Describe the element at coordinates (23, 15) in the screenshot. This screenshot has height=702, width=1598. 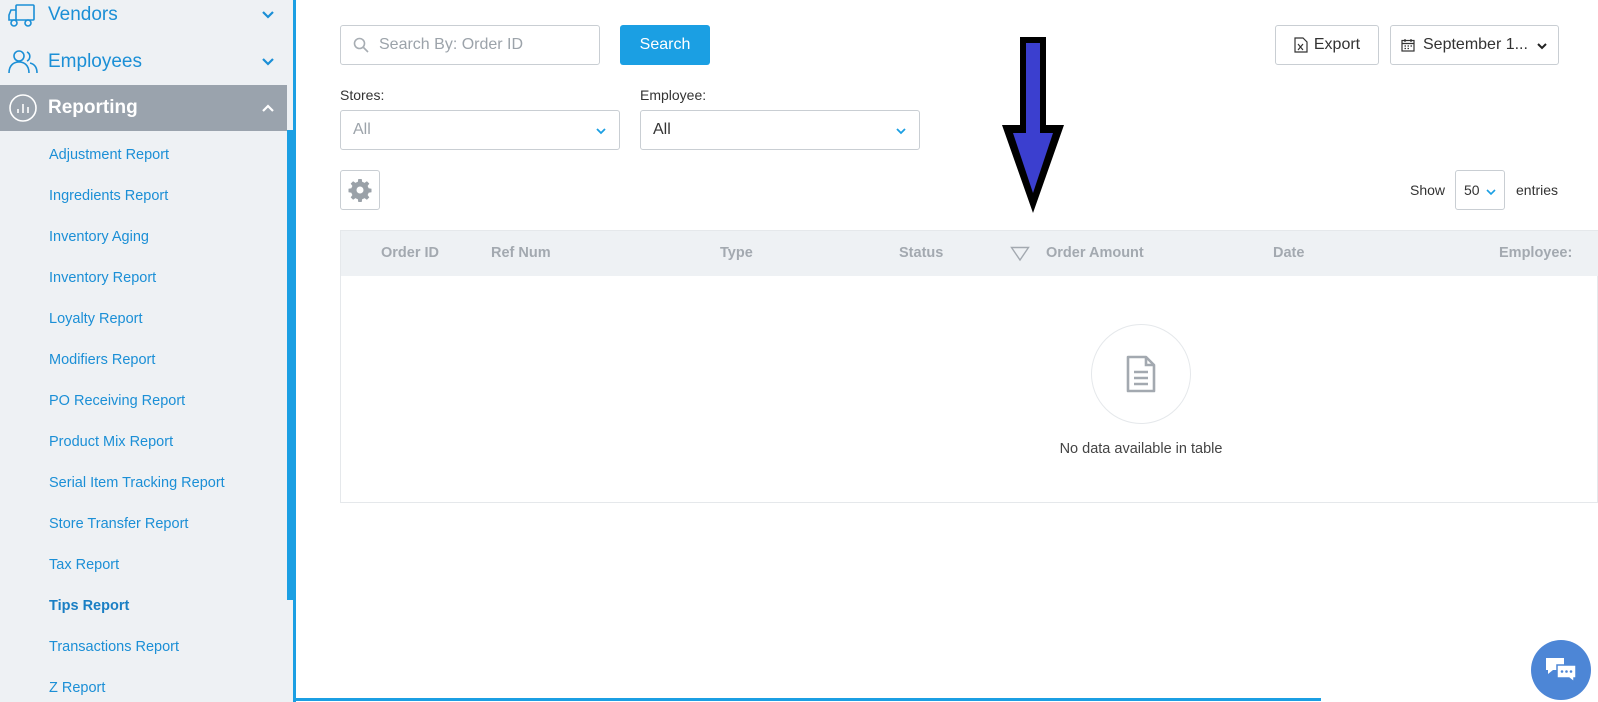
I see `truck-icon` at that location.